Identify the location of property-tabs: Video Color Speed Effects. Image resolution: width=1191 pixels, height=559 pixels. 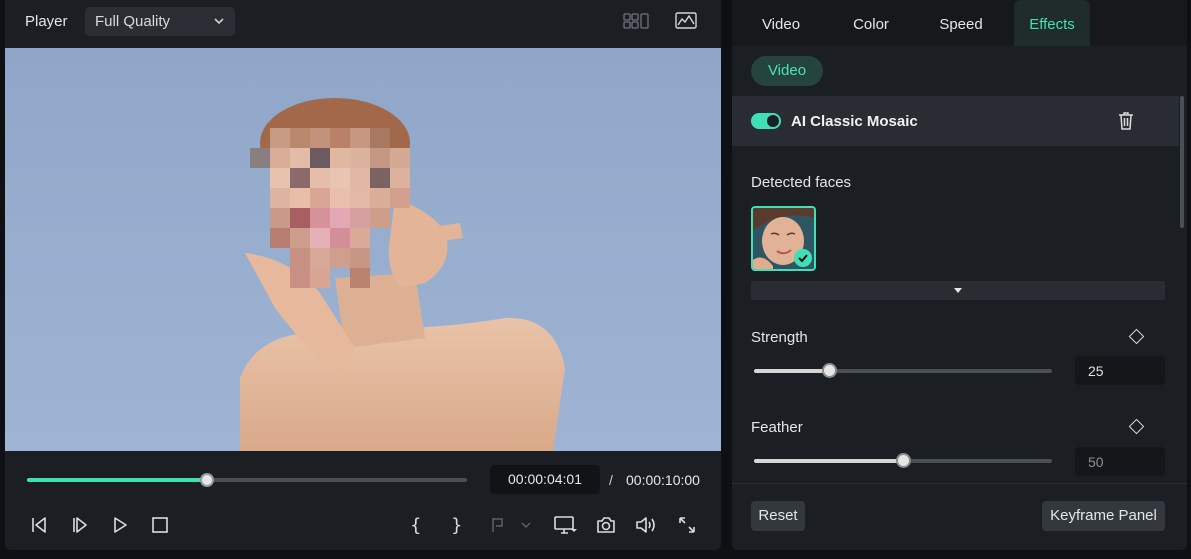
(959, 23).